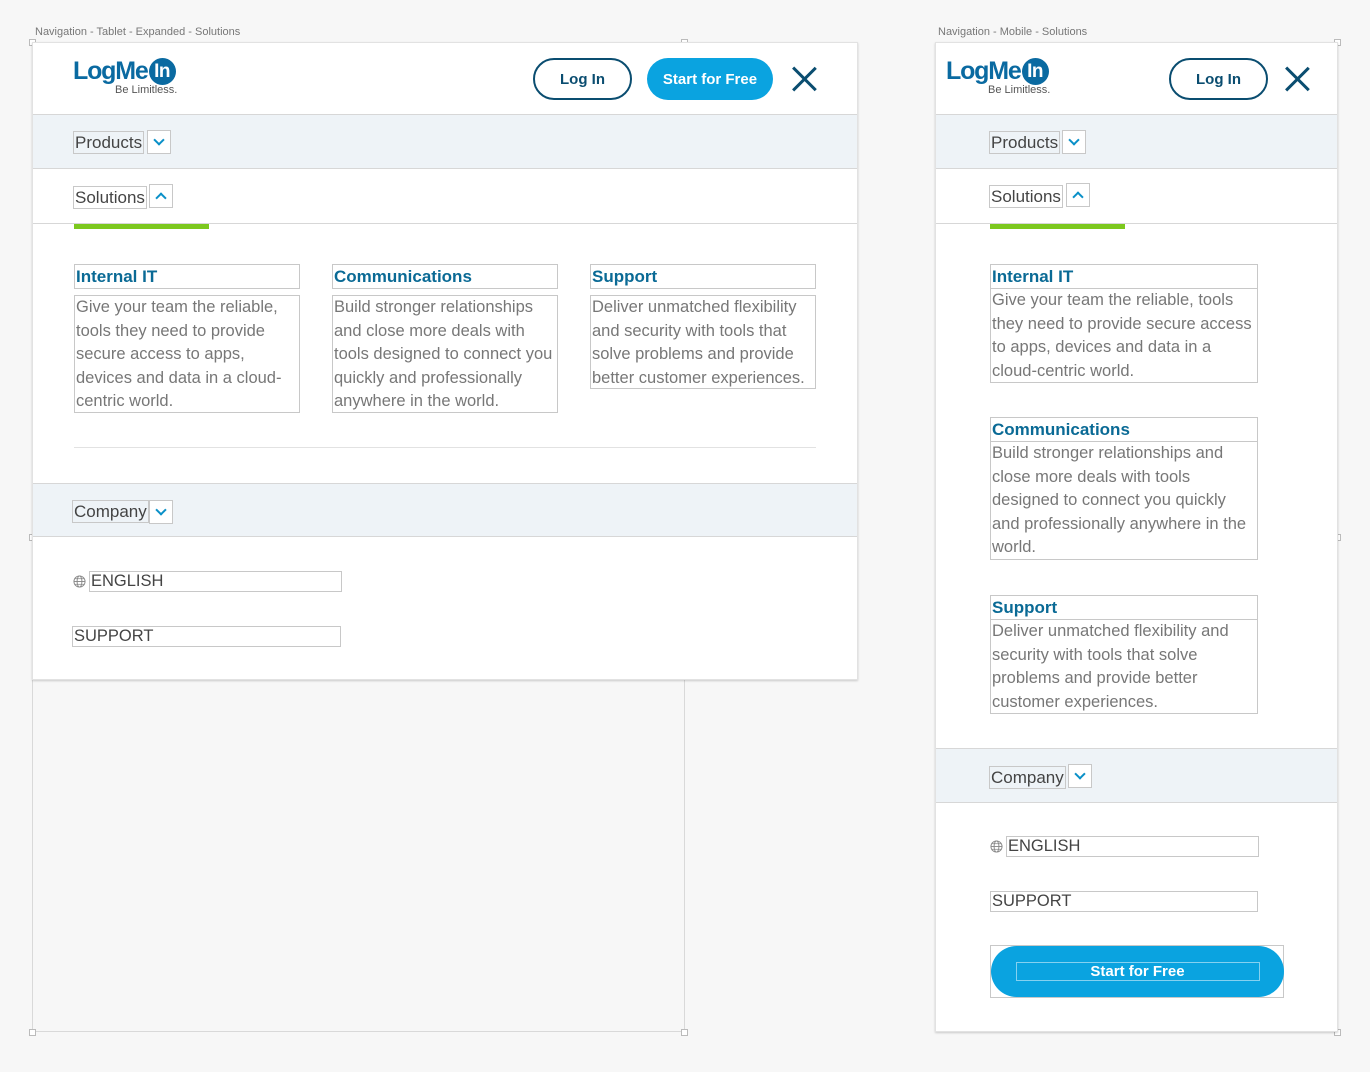  What do you see at coordinates (1136, 79) in the screenshot?
I see `site-header-mobile: LogMe In Be Limitless. Log In` at bounding box center [1136, 79].